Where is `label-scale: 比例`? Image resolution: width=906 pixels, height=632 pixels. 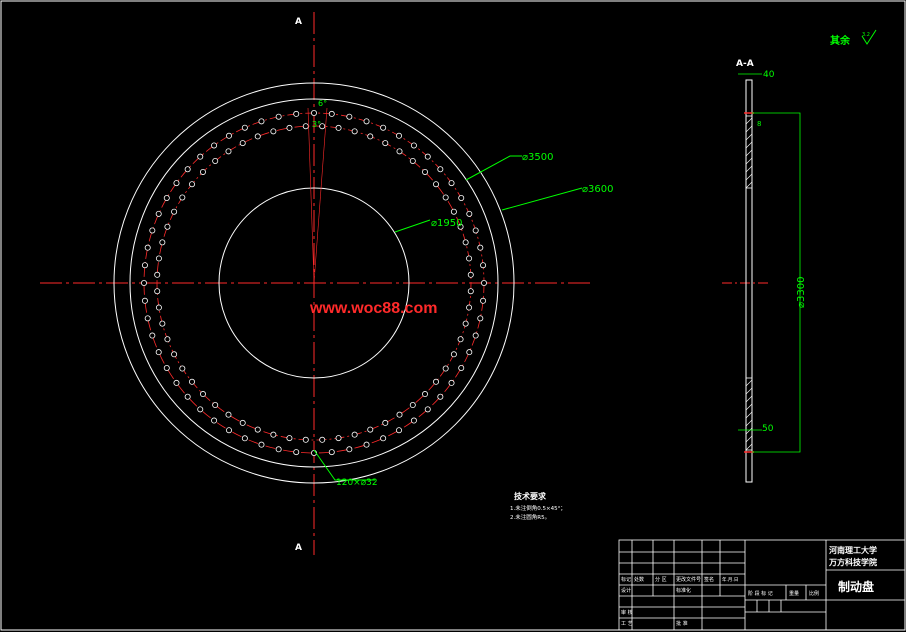
label-scale: 比例 is located at coordinates (814, 593).